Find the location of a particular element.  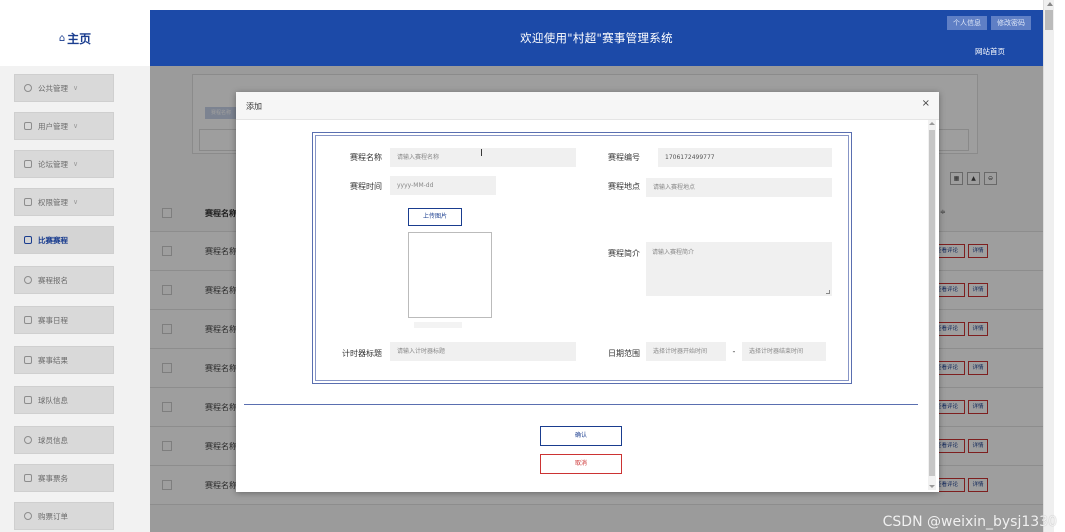

image-preview is located at coordinates (450, 275).